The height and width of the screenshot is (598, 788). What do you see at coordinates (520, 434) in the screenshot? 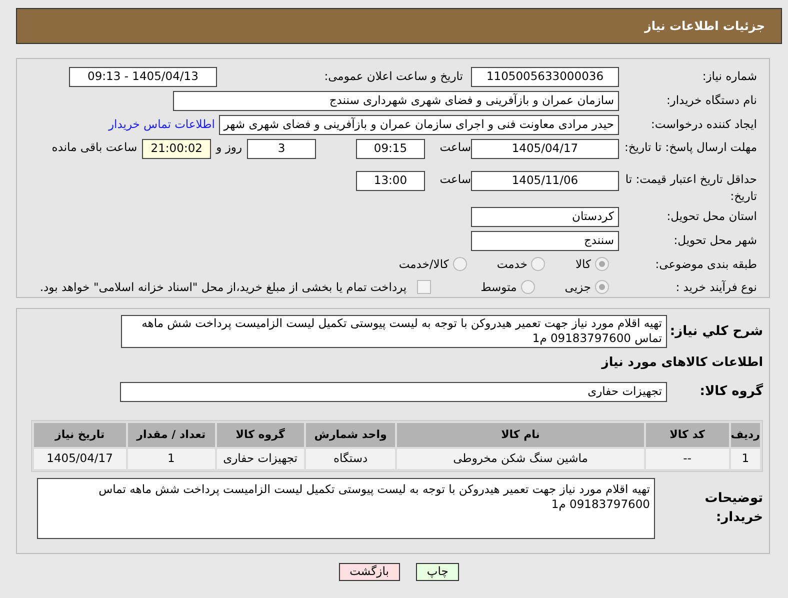
I see `column-header: نام کالا` at bounding box center [520, 434].